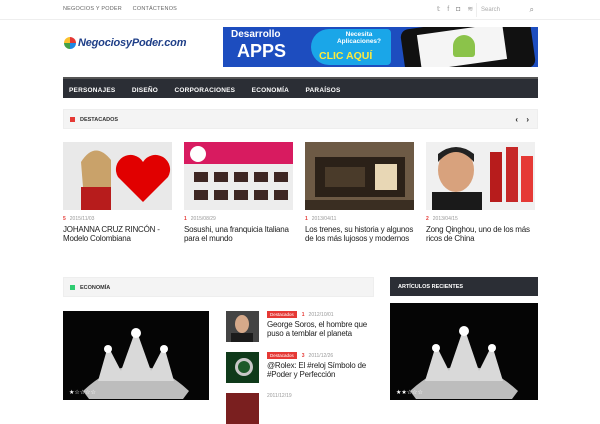  What do you see at coordinates (92, 9) in the screenshot?
I see `top-link-negocios: NEGOCIOS Y PODER` at bounding box center [92, 9].